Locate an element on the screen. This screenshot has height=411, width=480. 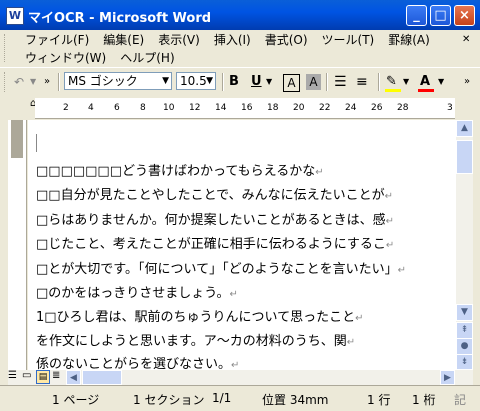
next-page-icon: ⇟ is located at coordinates (464, 362).